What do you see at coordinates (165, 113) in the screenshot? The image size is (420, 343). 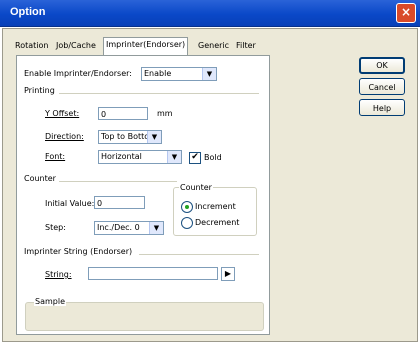 I see `unit-label: mm` at bounding box center [165, 113].